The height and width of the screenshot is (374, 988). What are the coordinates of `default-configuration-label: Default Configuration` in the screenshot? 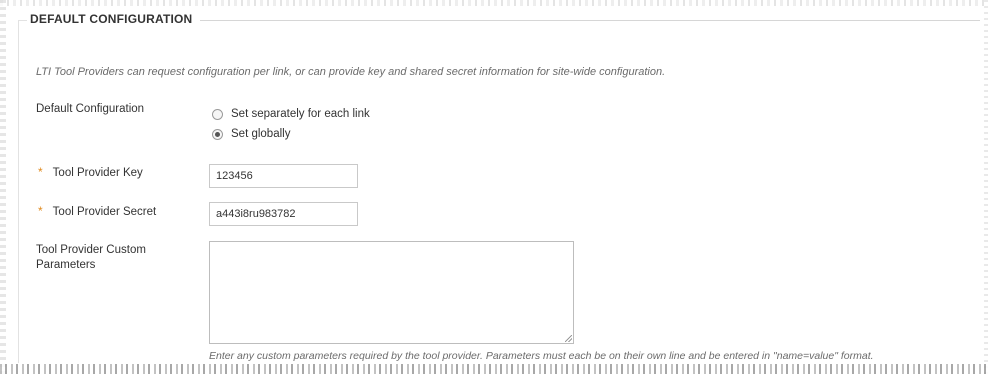 It's located at (90, 109).